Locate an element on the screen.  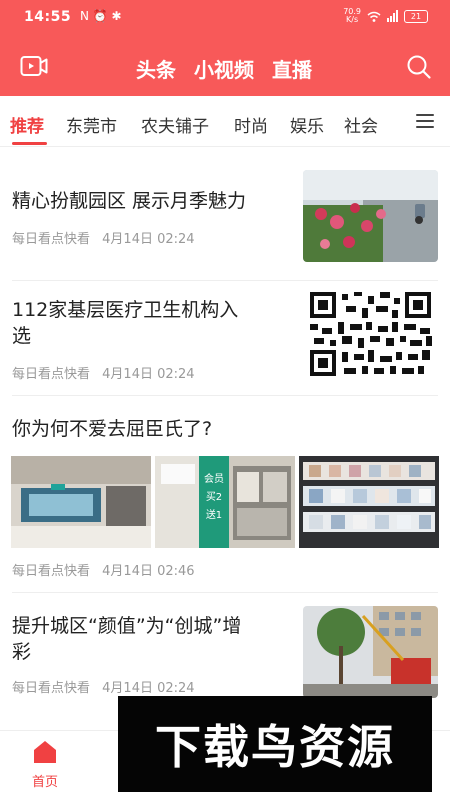
article-title: 精心扮靓园区 展示月季魅力 is located at coordinates (129, 201).